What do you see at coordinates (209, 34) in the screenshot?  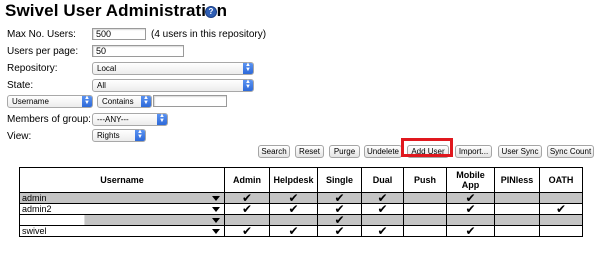 I see `users-count-note: (4 users in this repository)` at bounding box center [209, 34].